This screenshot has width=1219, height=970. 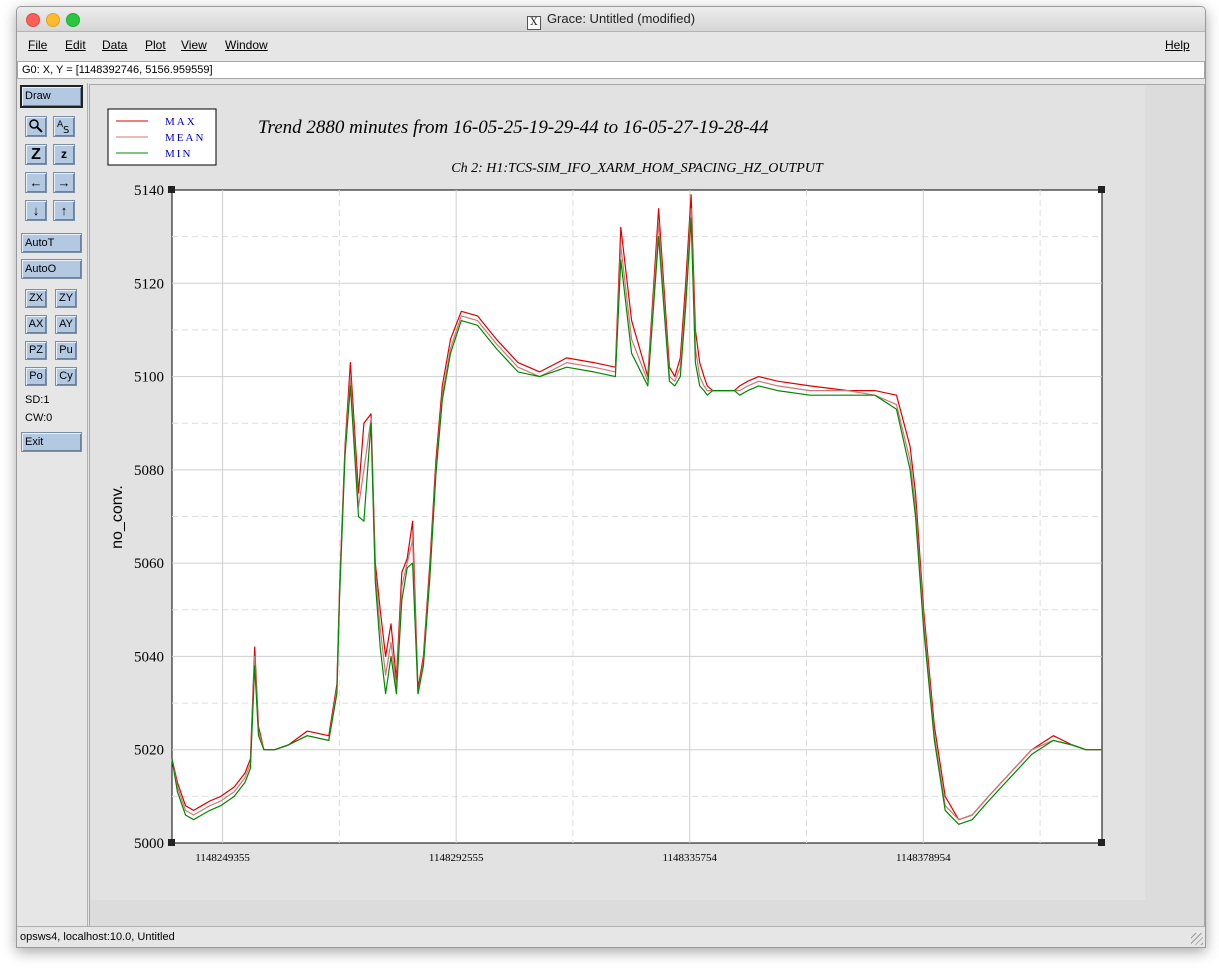 I want to click on pu-button: Pu, so click(x=66, y=350).